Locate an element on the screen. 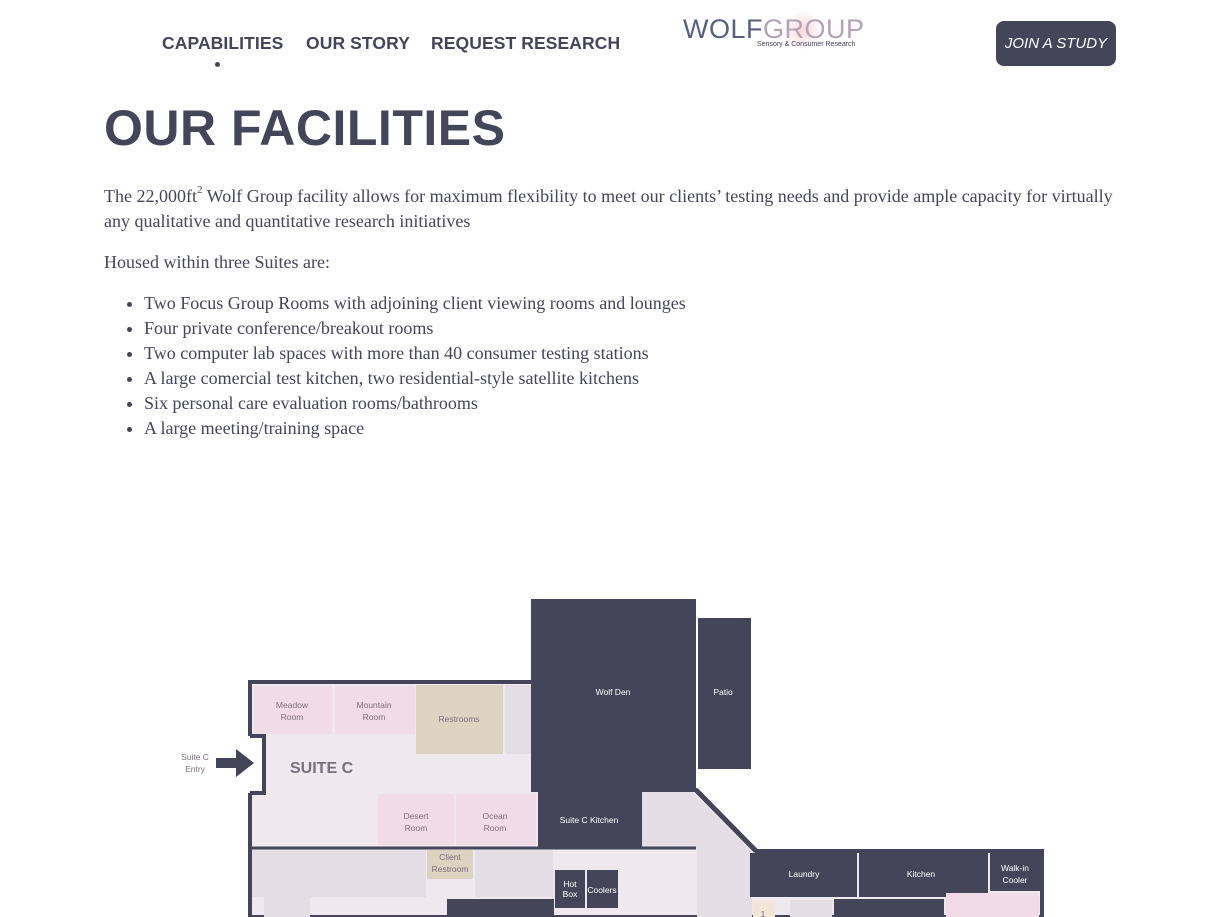 Image resolution: width=1209 pixels, height=917 pixels. lower-left-bump is located at coordinates (287, 907).